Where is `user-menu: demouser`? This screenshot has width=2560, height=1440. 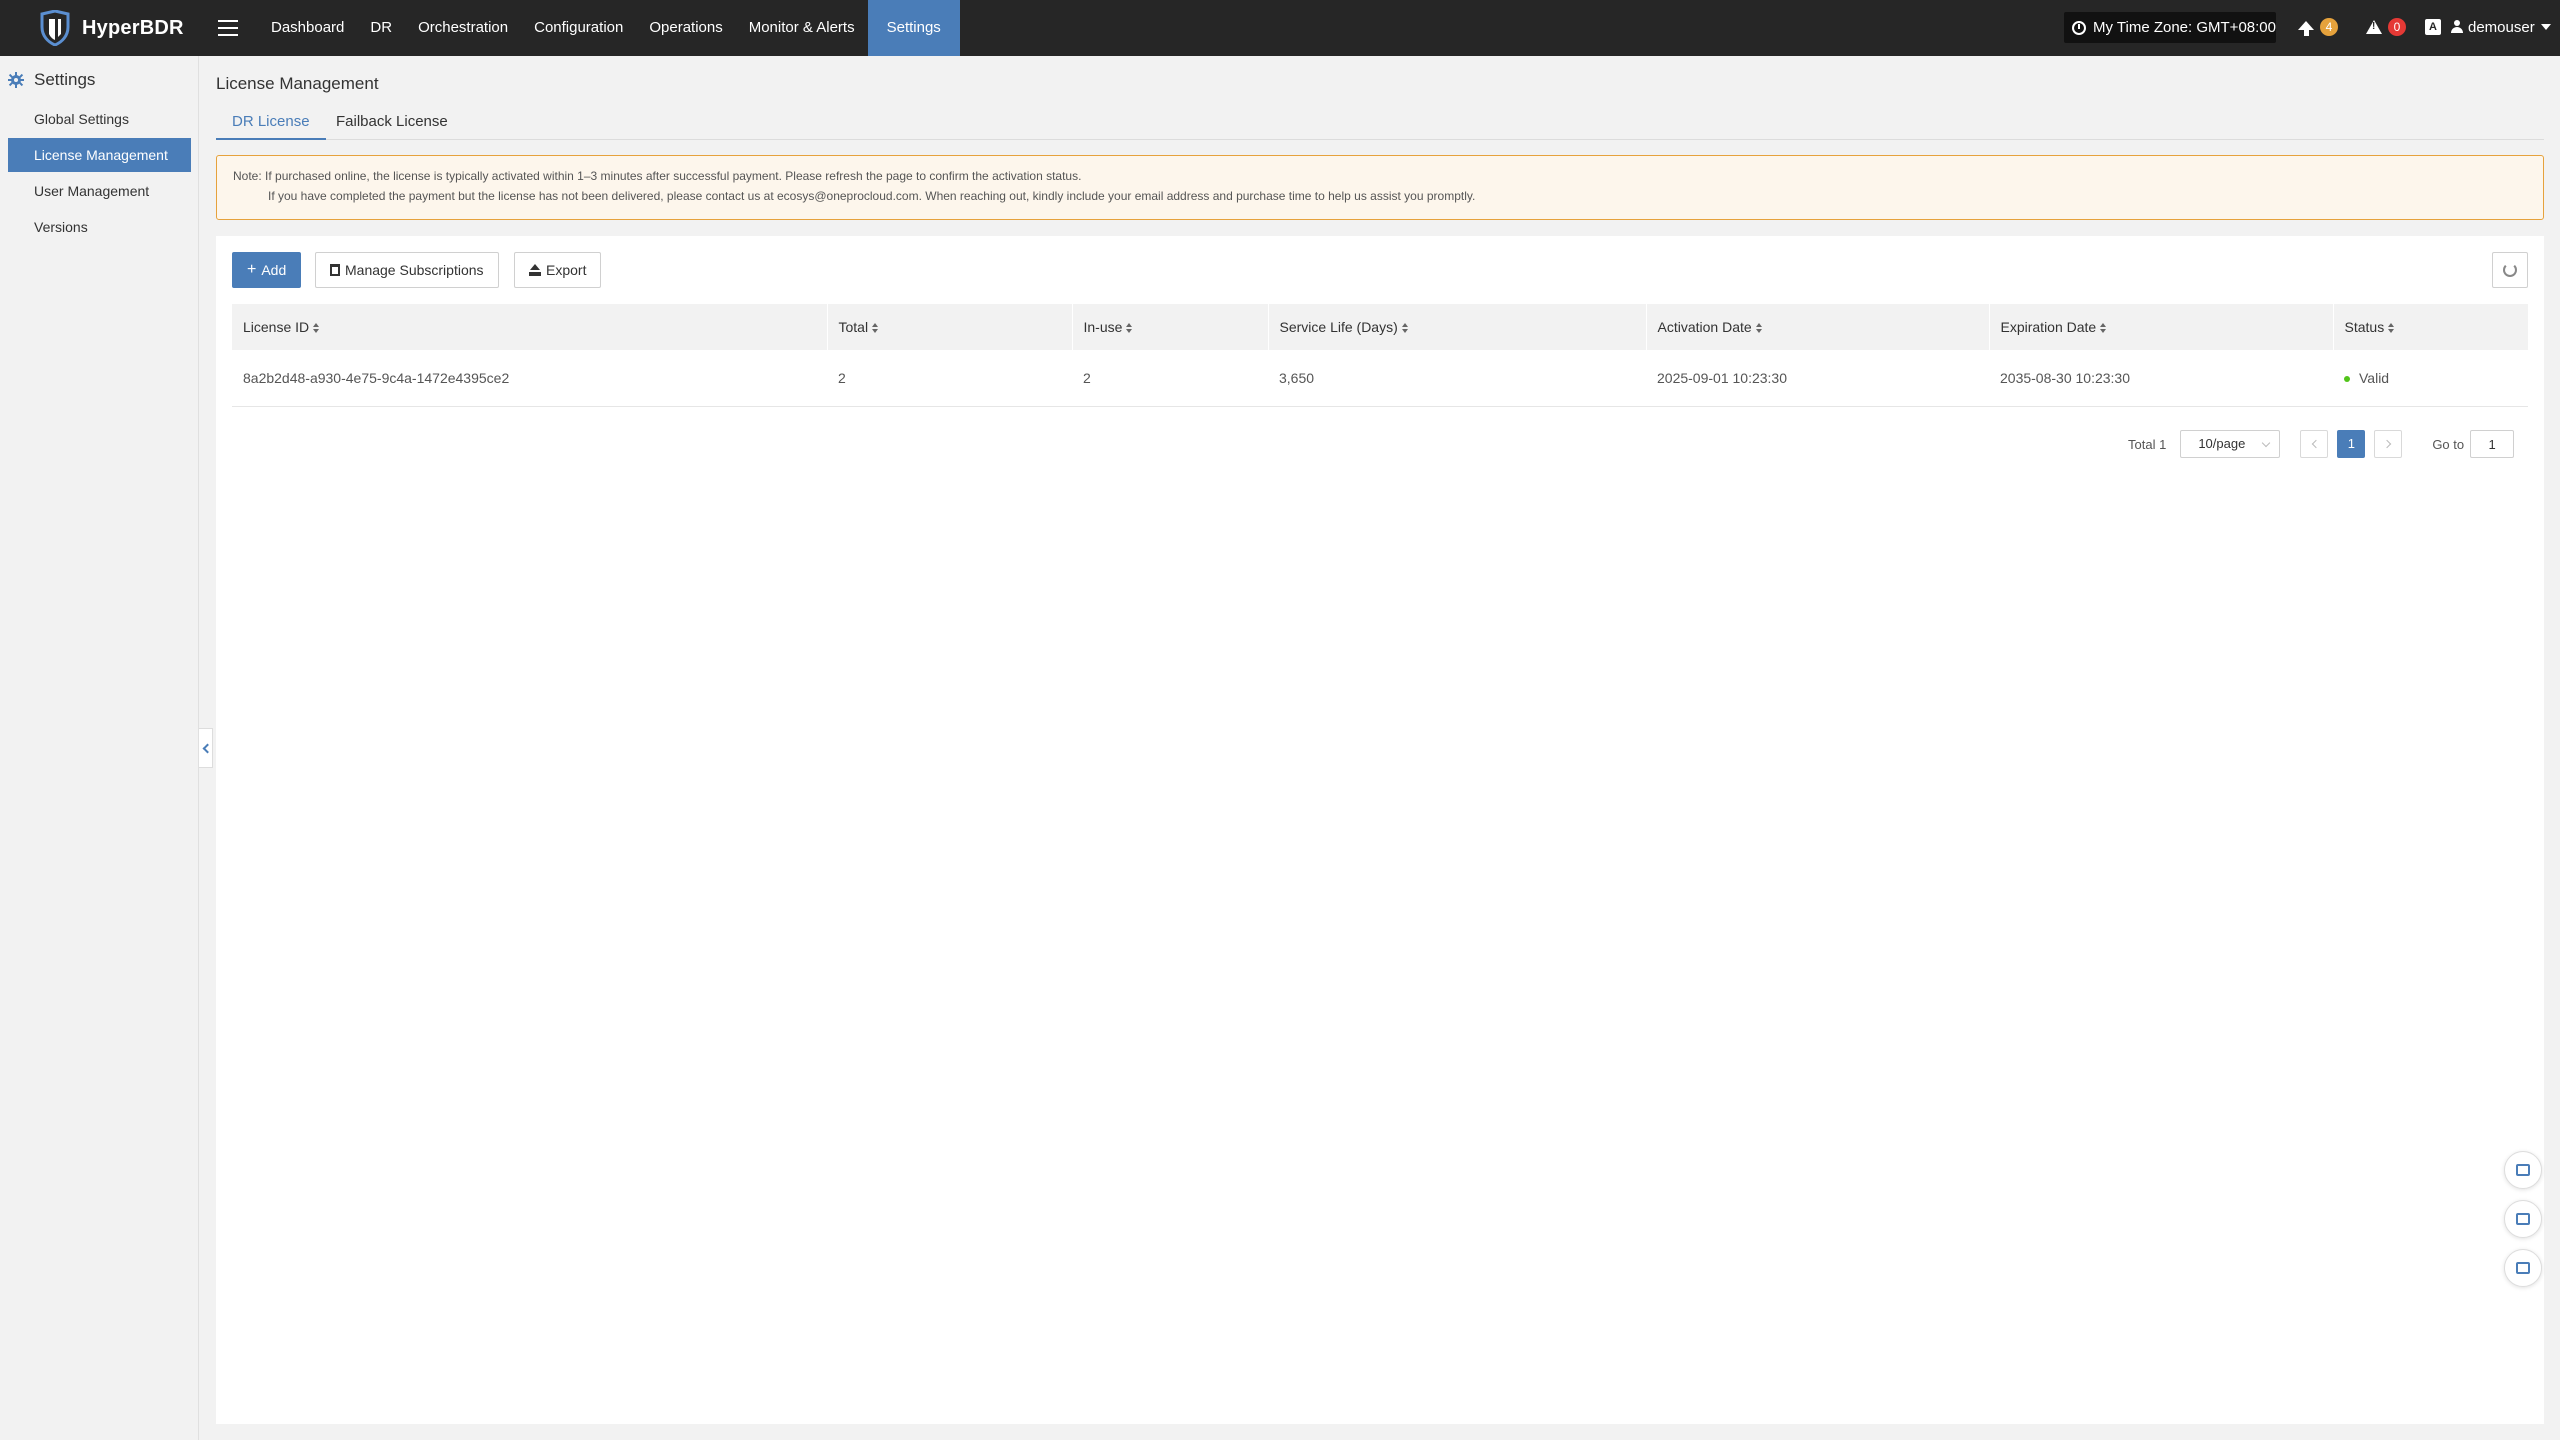 user-menu: demouser is located at coordinates (2501, 27).